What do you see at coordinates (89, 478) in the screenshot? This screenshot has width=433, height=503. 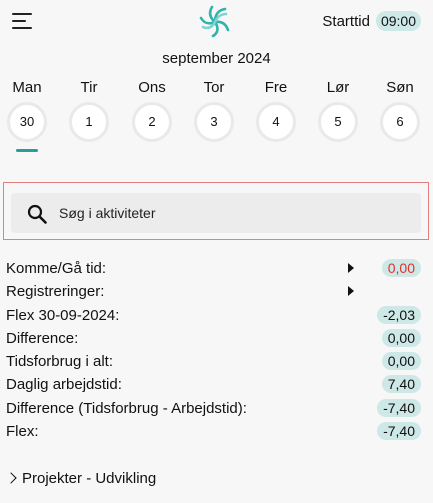 I see `projects-label: Projekter - Udvikling` at bounding box center [89, 478].